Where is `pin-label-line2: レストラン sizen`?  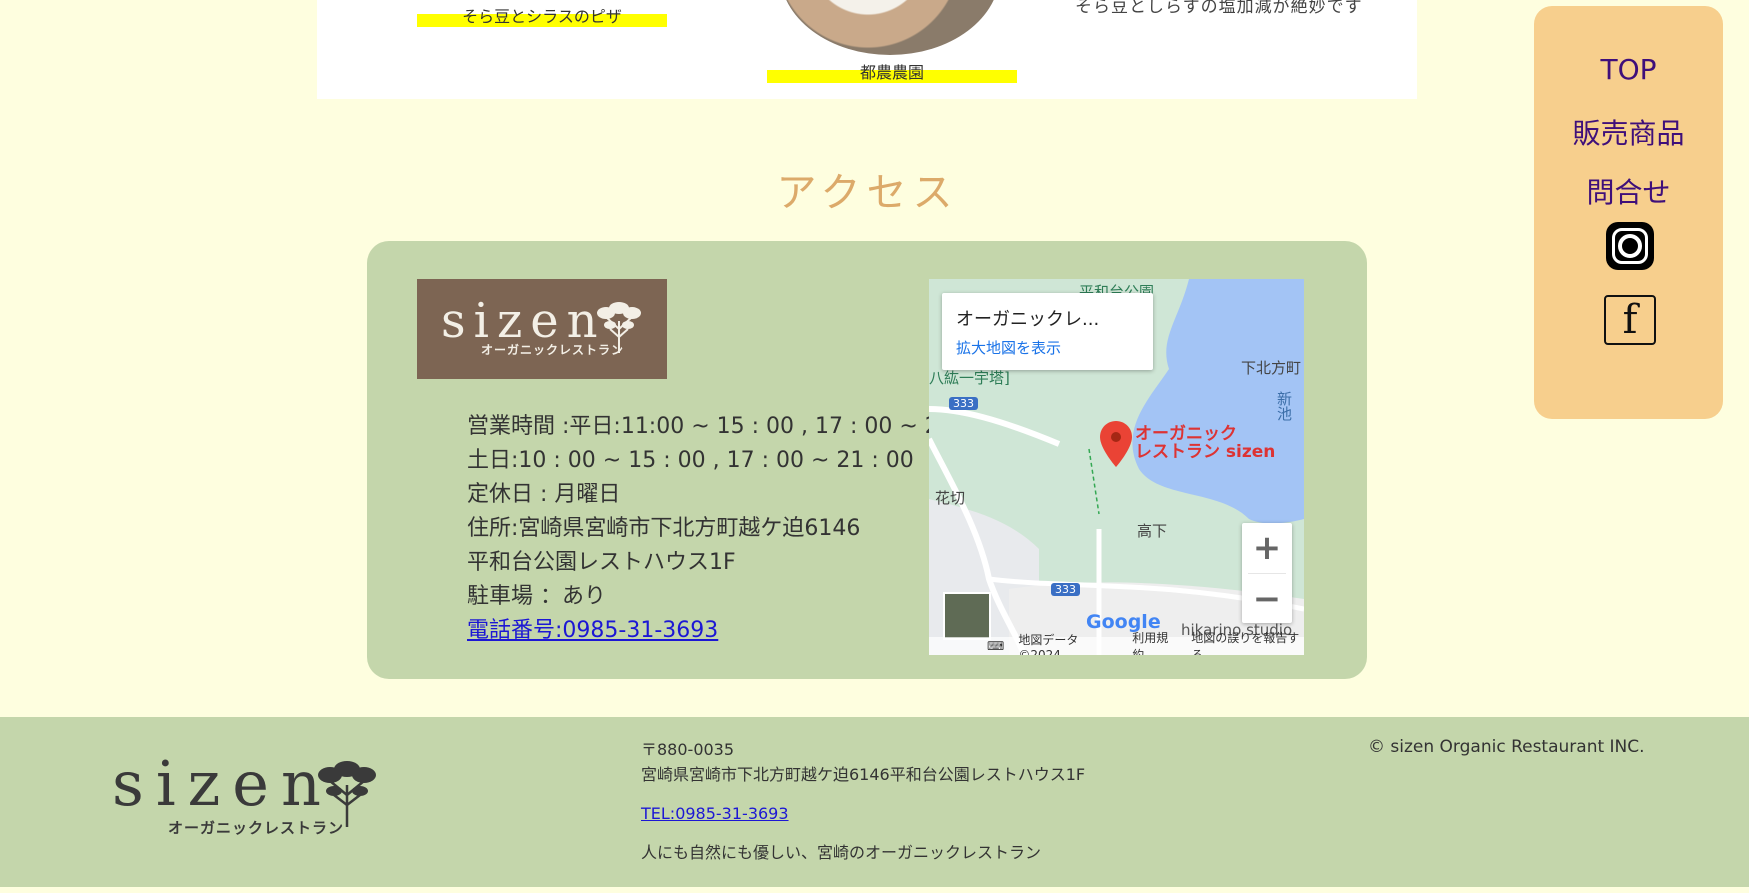 pin-label-line2: レストラン sizen is located at coordinates (1205, 452).